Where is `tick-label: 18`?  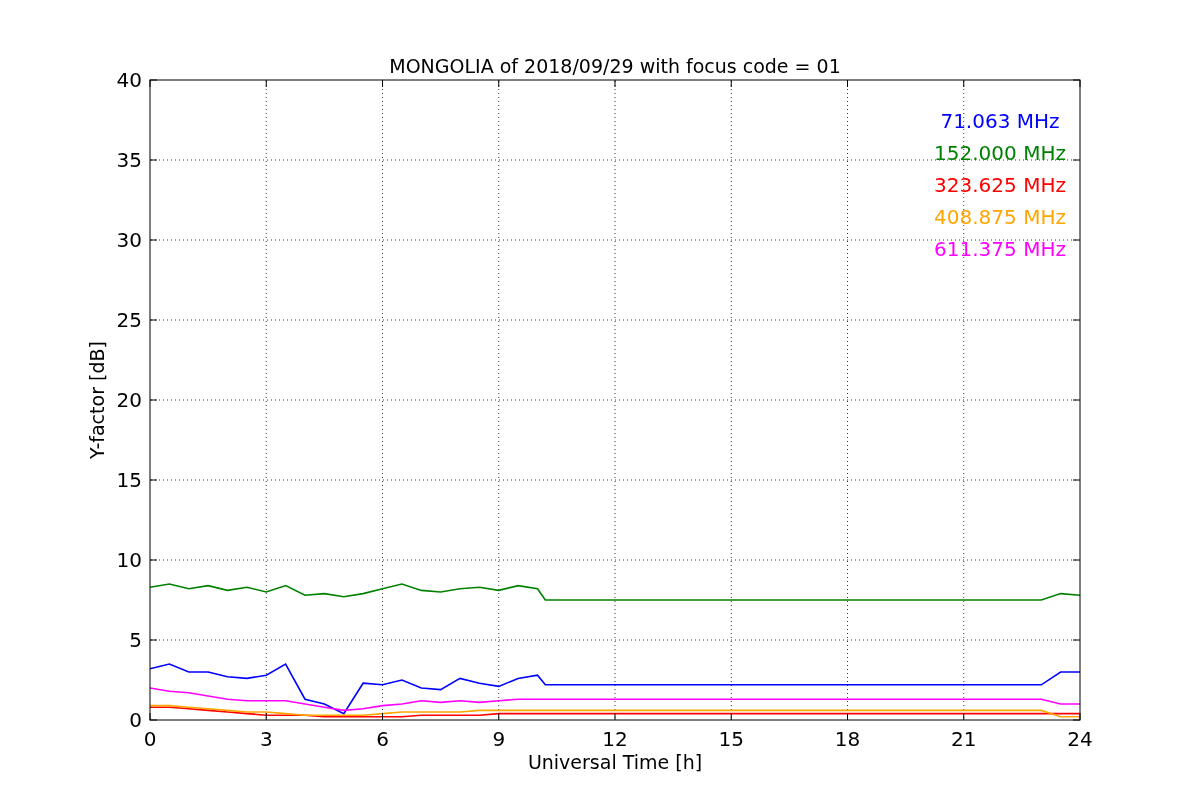 tick-label: 18 is located at coordinates (847, 739).